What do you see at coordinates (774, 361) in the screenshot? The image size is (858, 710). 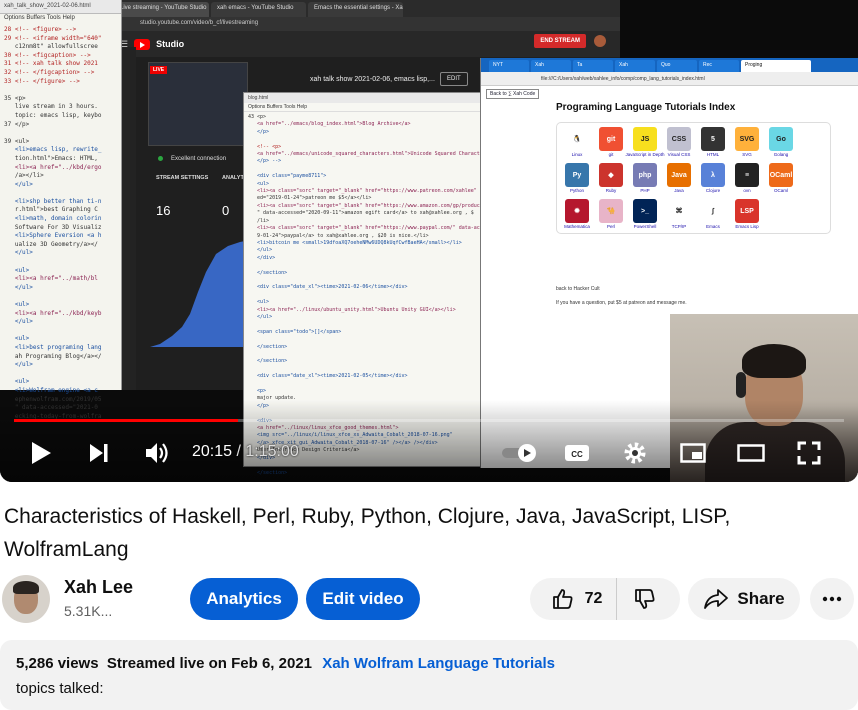 I see `presenter-hair` at bounding box center [774, 361].